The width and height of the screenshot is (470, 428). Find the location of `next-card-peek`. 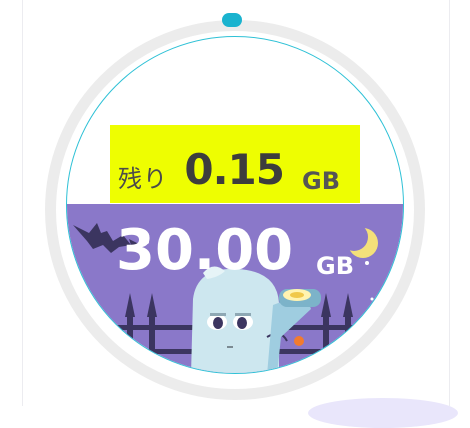

next-card-peek is located at coordinates (383, 413).